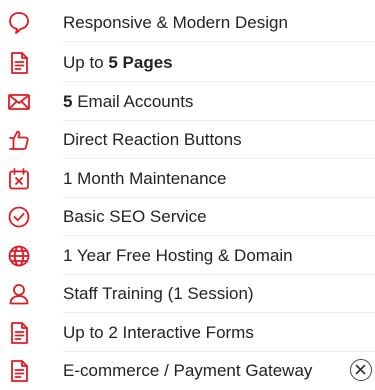 The height and width of the screenshot is (390, 375). What do you see at coordinates (19, 256) in the screenshot?
I see `globe-icon` at bounding box center [19, 256].